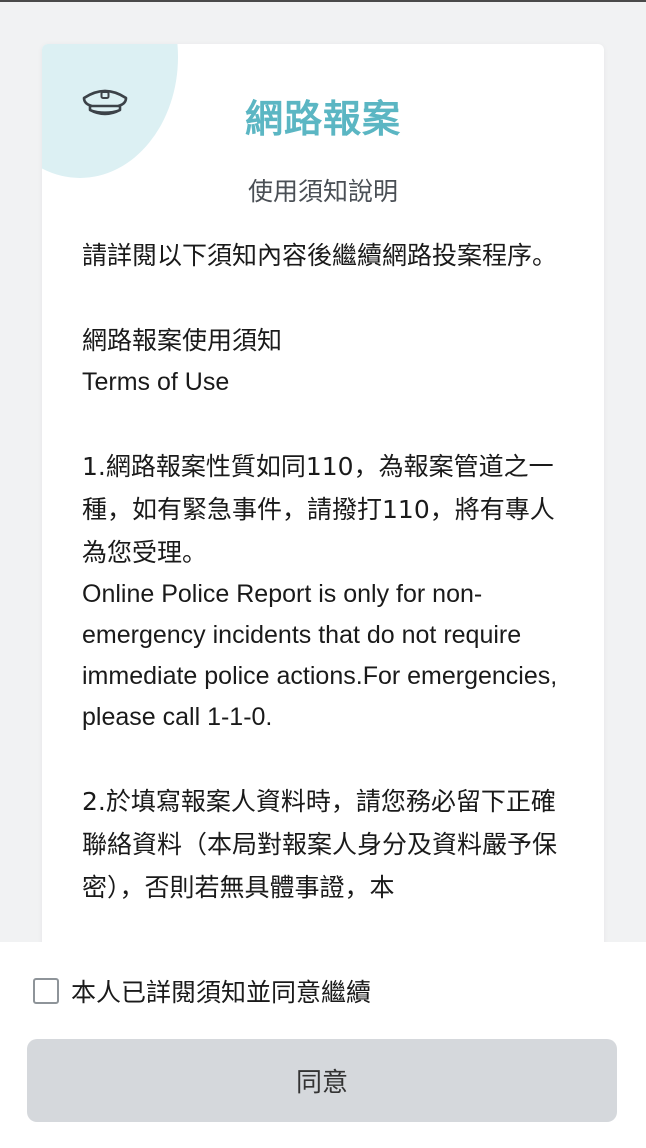 Image resolution: width=646 pixels, height=1148 pixels. What do you see at coordinates (221, 991) in the screenshot?
I see `agree-checkbox-label: 本人已詳閱須知並同意繼續` at bounding box center [221, 991].